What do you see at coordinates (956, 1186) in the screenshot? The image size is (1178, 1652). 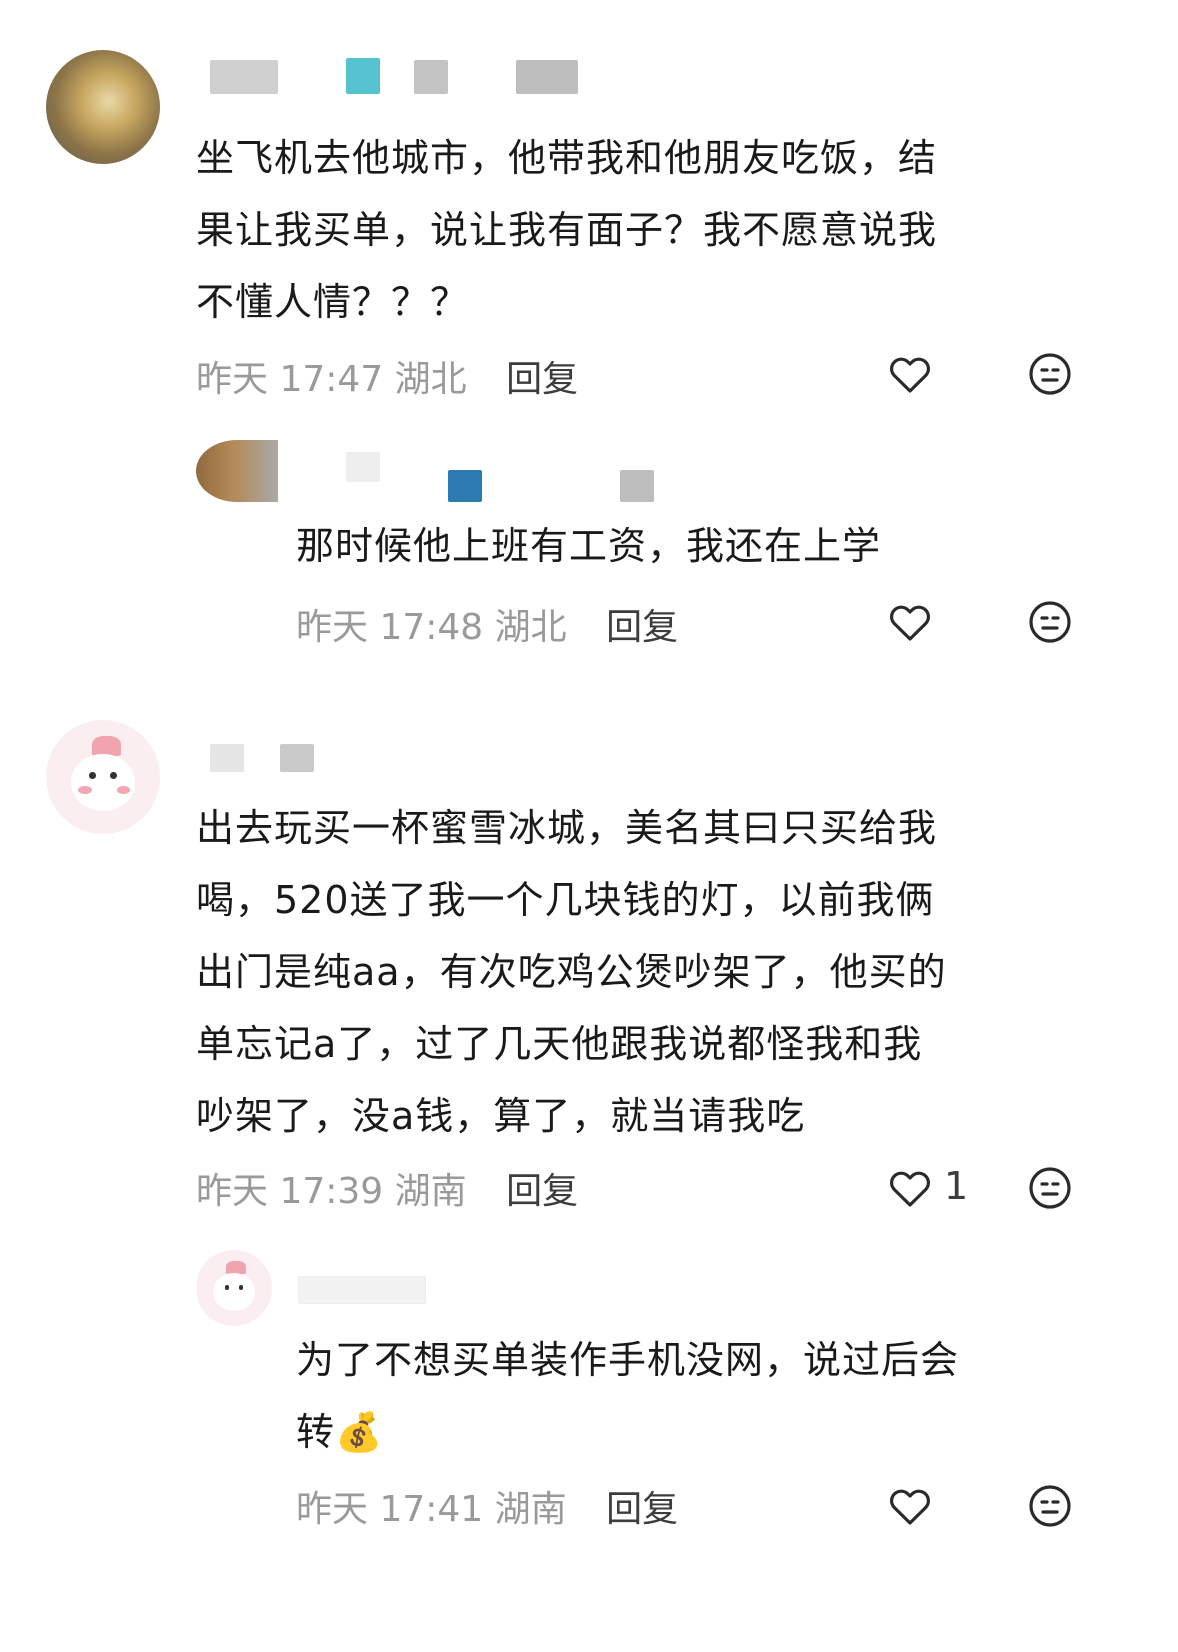 I see `like-count: 1` at bounding box center [956, 1186].